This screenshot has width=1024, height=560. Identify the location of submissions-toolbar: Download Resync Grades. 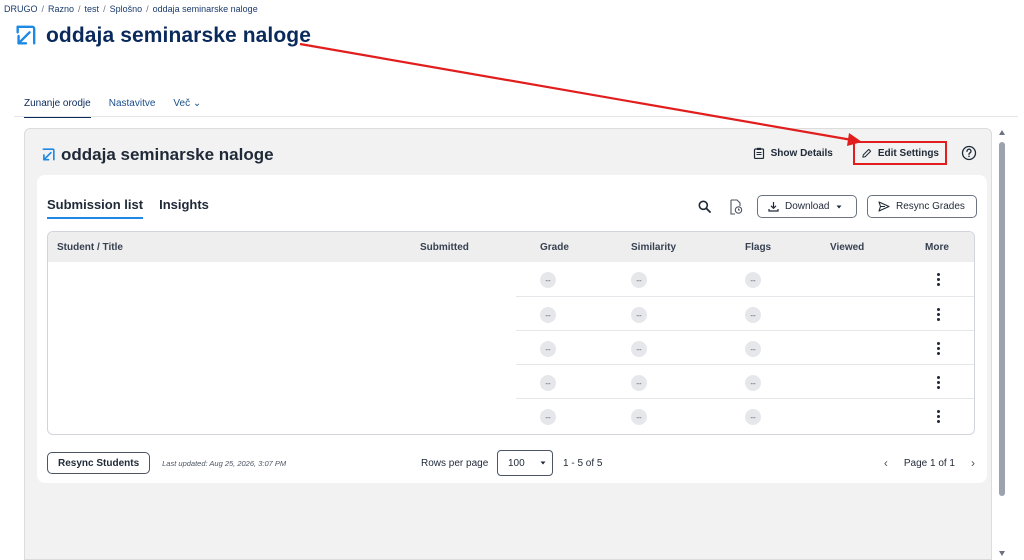
(835, 206).